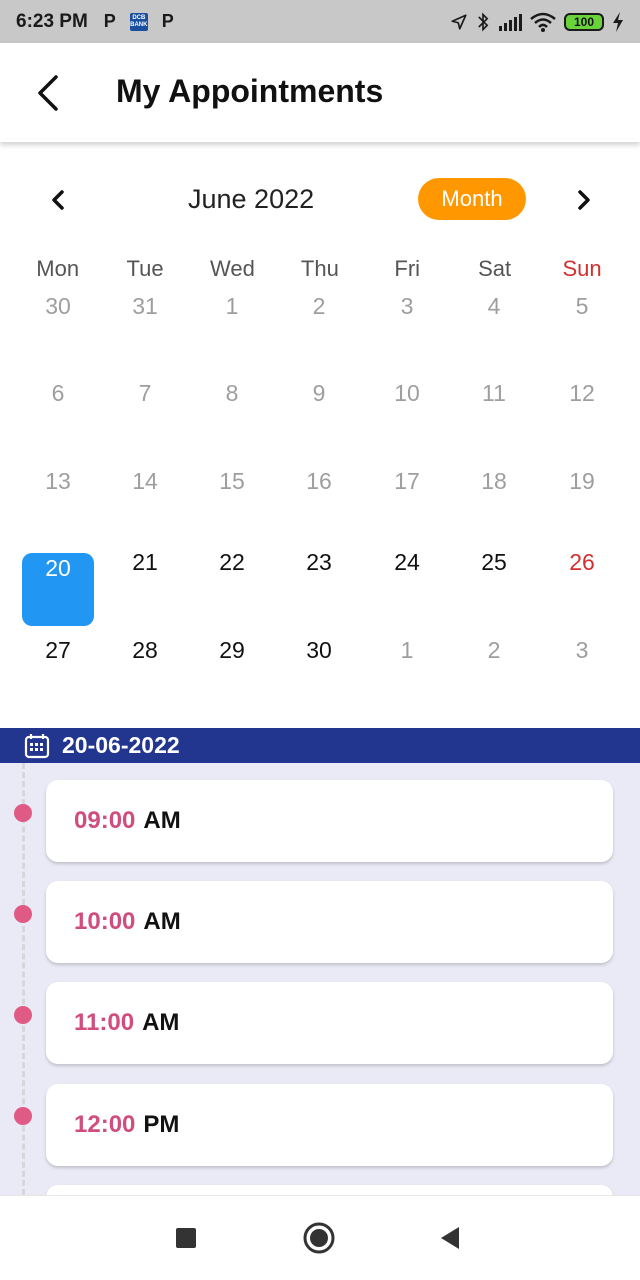 The image size is (640, 1280). Describe the element at coordinates (109, 21) in the screenshot. I see `parking-app-icon: P` at that location.